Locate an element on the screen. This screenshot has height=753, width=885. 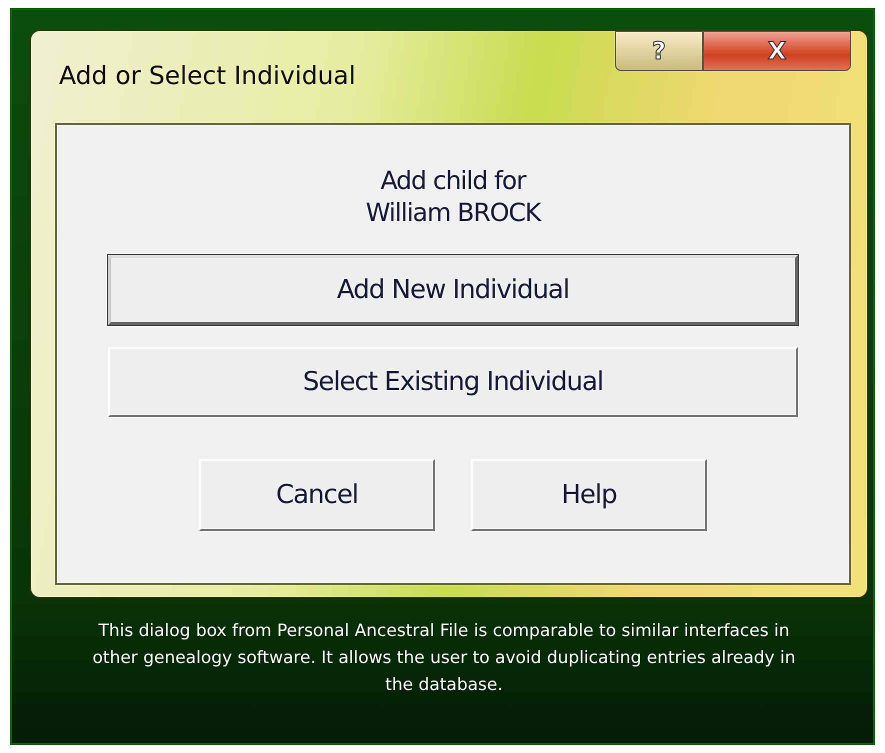
prompt-text: Add child for is located at coordinates (453, 181).